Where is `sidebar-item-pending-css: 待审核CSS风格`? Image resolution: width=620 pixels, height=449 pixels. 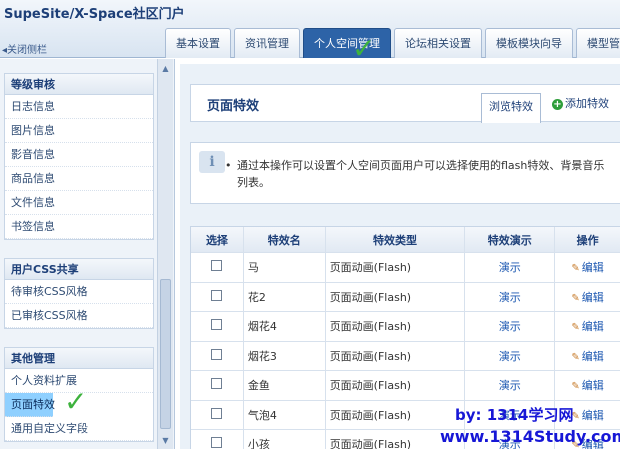
sidebar-item-pending-css: 待审核CSS风格 is located at coordinates (79, 292).